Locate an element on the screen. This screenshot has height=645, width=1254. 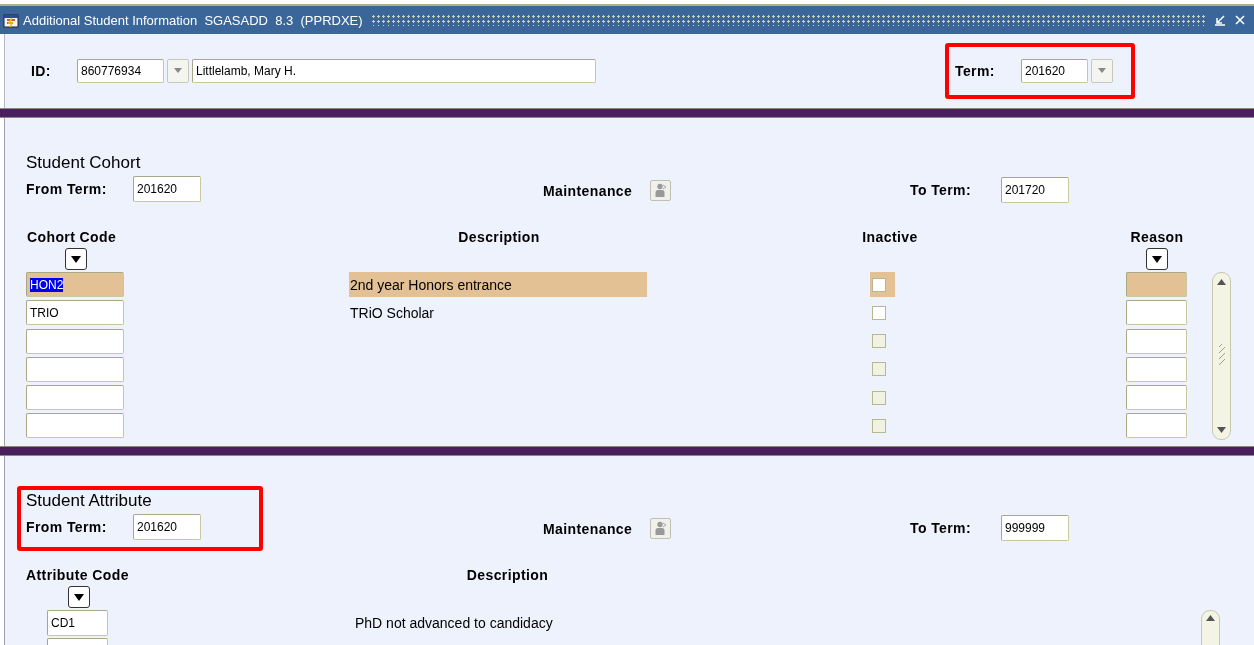
minimize-icon is located at coordinates (1220, 20).